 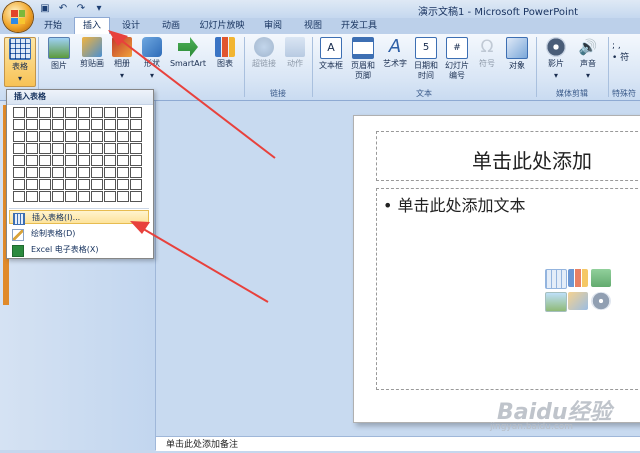 What do you see at coordinates (457, 59) in the screenshot?
I see `slide-number-button: # 幻灯片 编号` at bounding box center [457, 59].